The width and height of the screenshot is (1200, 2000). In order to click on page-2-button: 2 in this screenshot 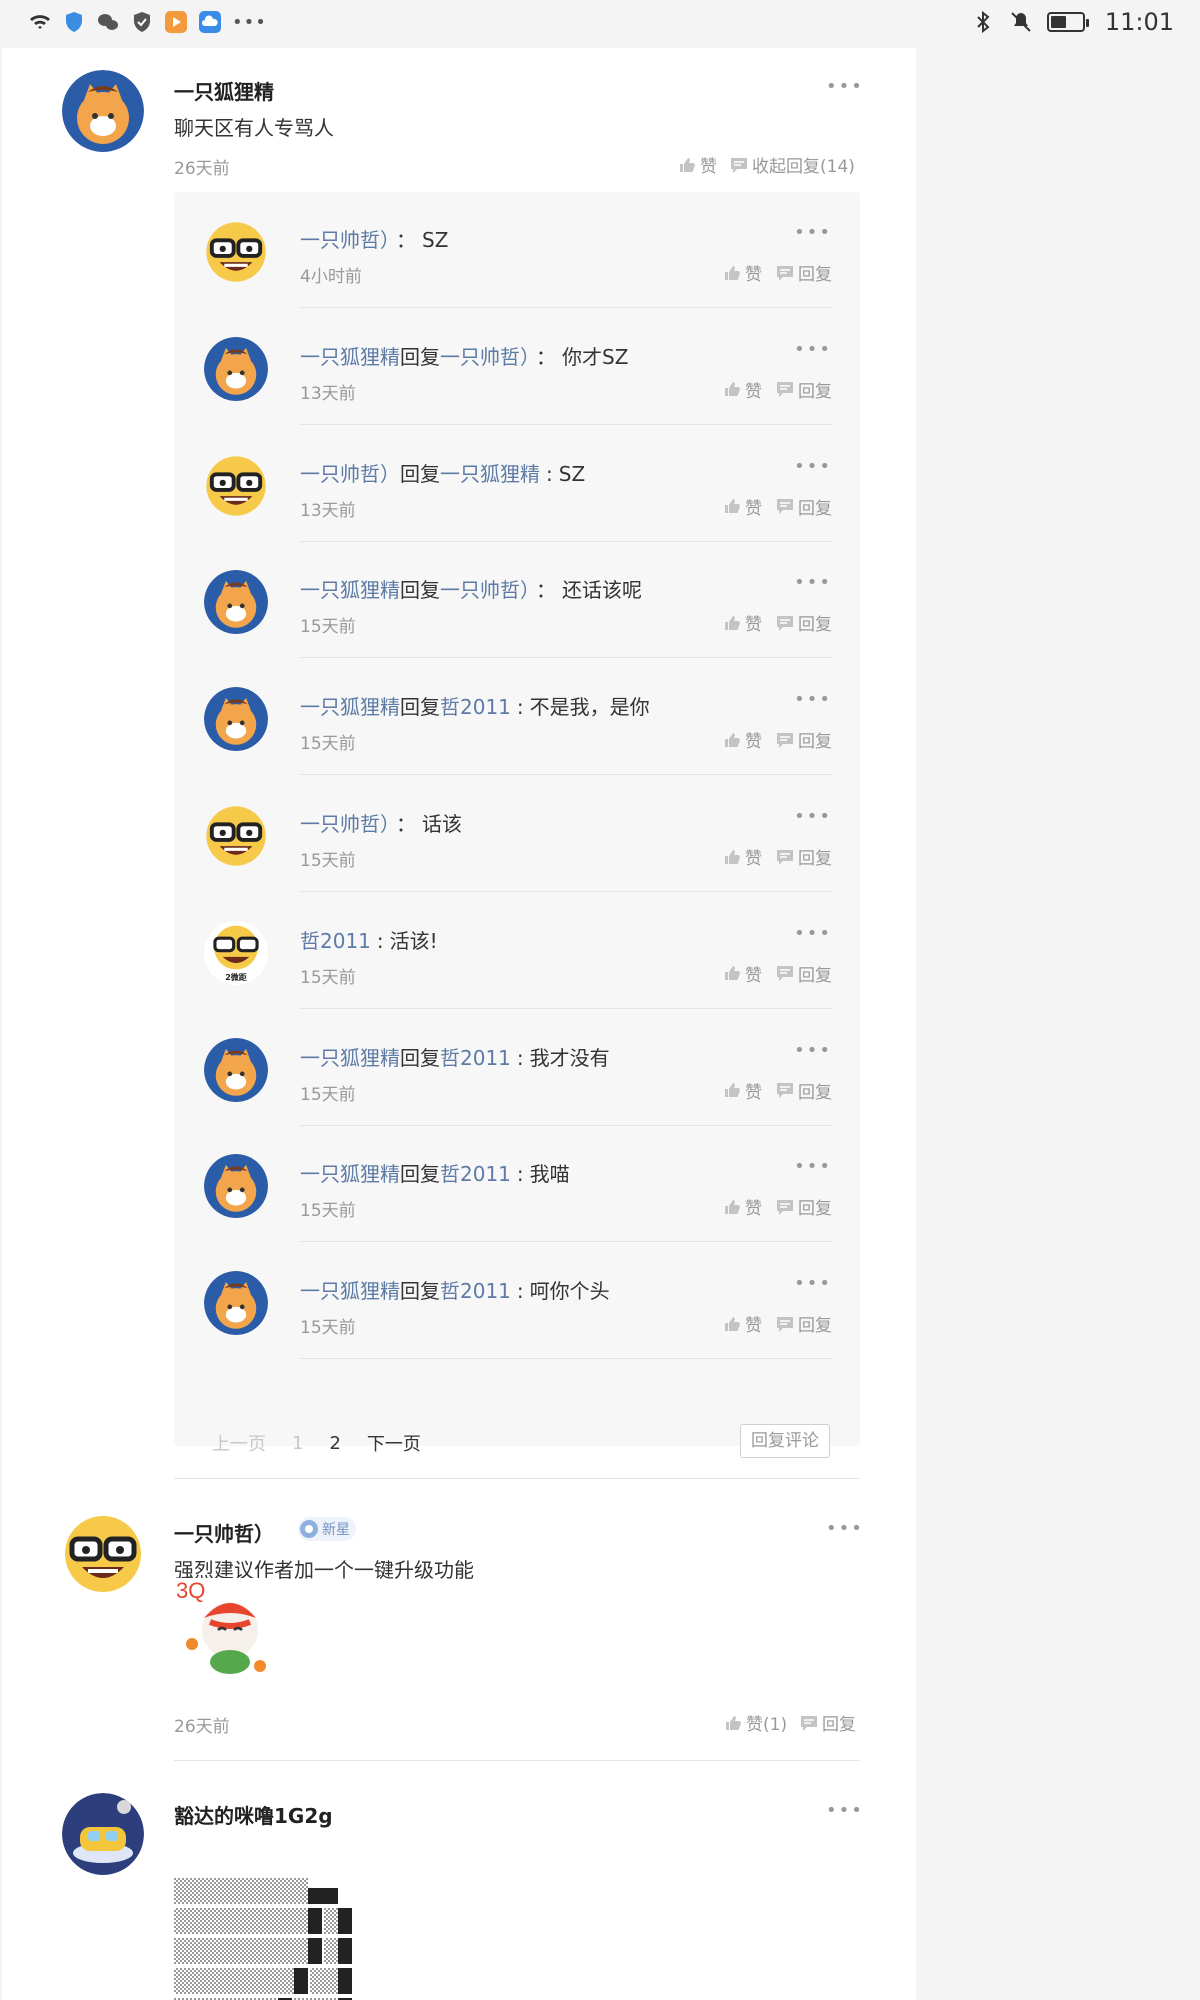, I will do `click(334, 1443)`.